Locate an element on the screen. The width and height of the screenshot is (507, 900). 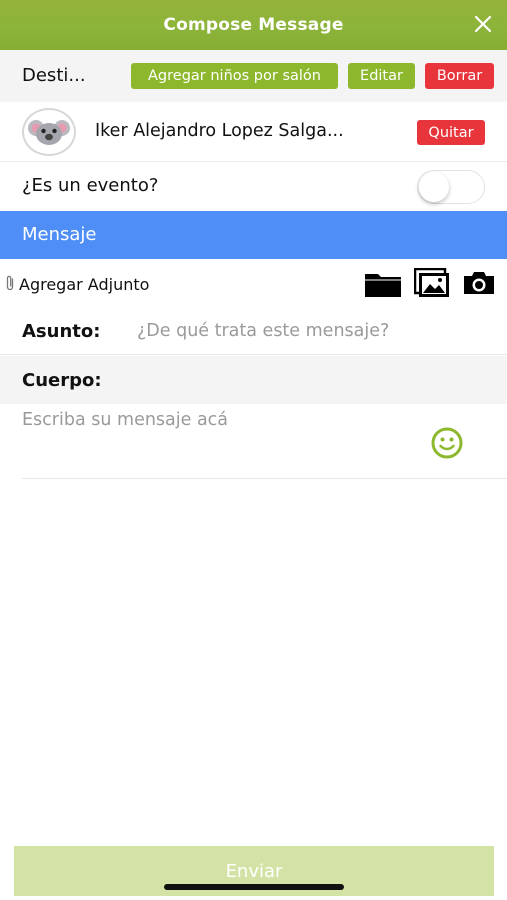
body-textarea is located at coordinates (222, 440).